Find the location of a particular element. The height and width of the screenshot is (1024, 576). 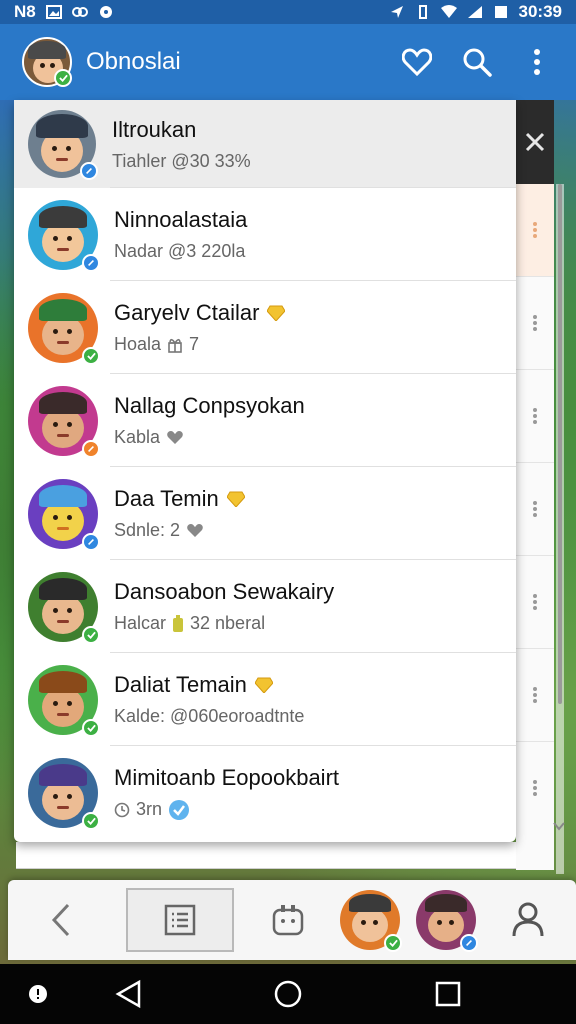

status-time: 30:39 is located at coordinates (540, 11).